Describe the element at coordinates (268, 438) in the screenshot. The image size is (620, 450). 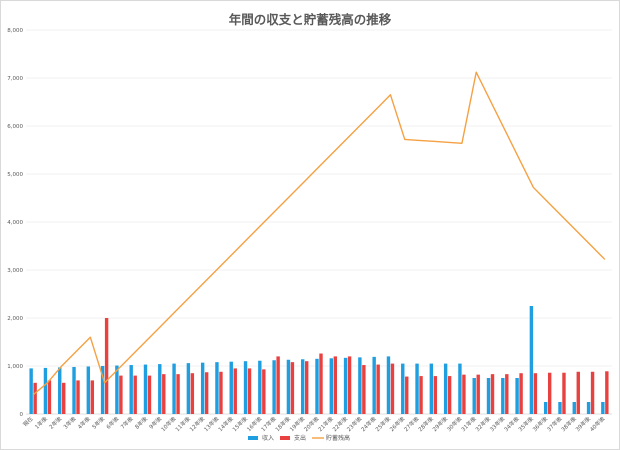
I see `legend-label-収入: 収入` at that location.